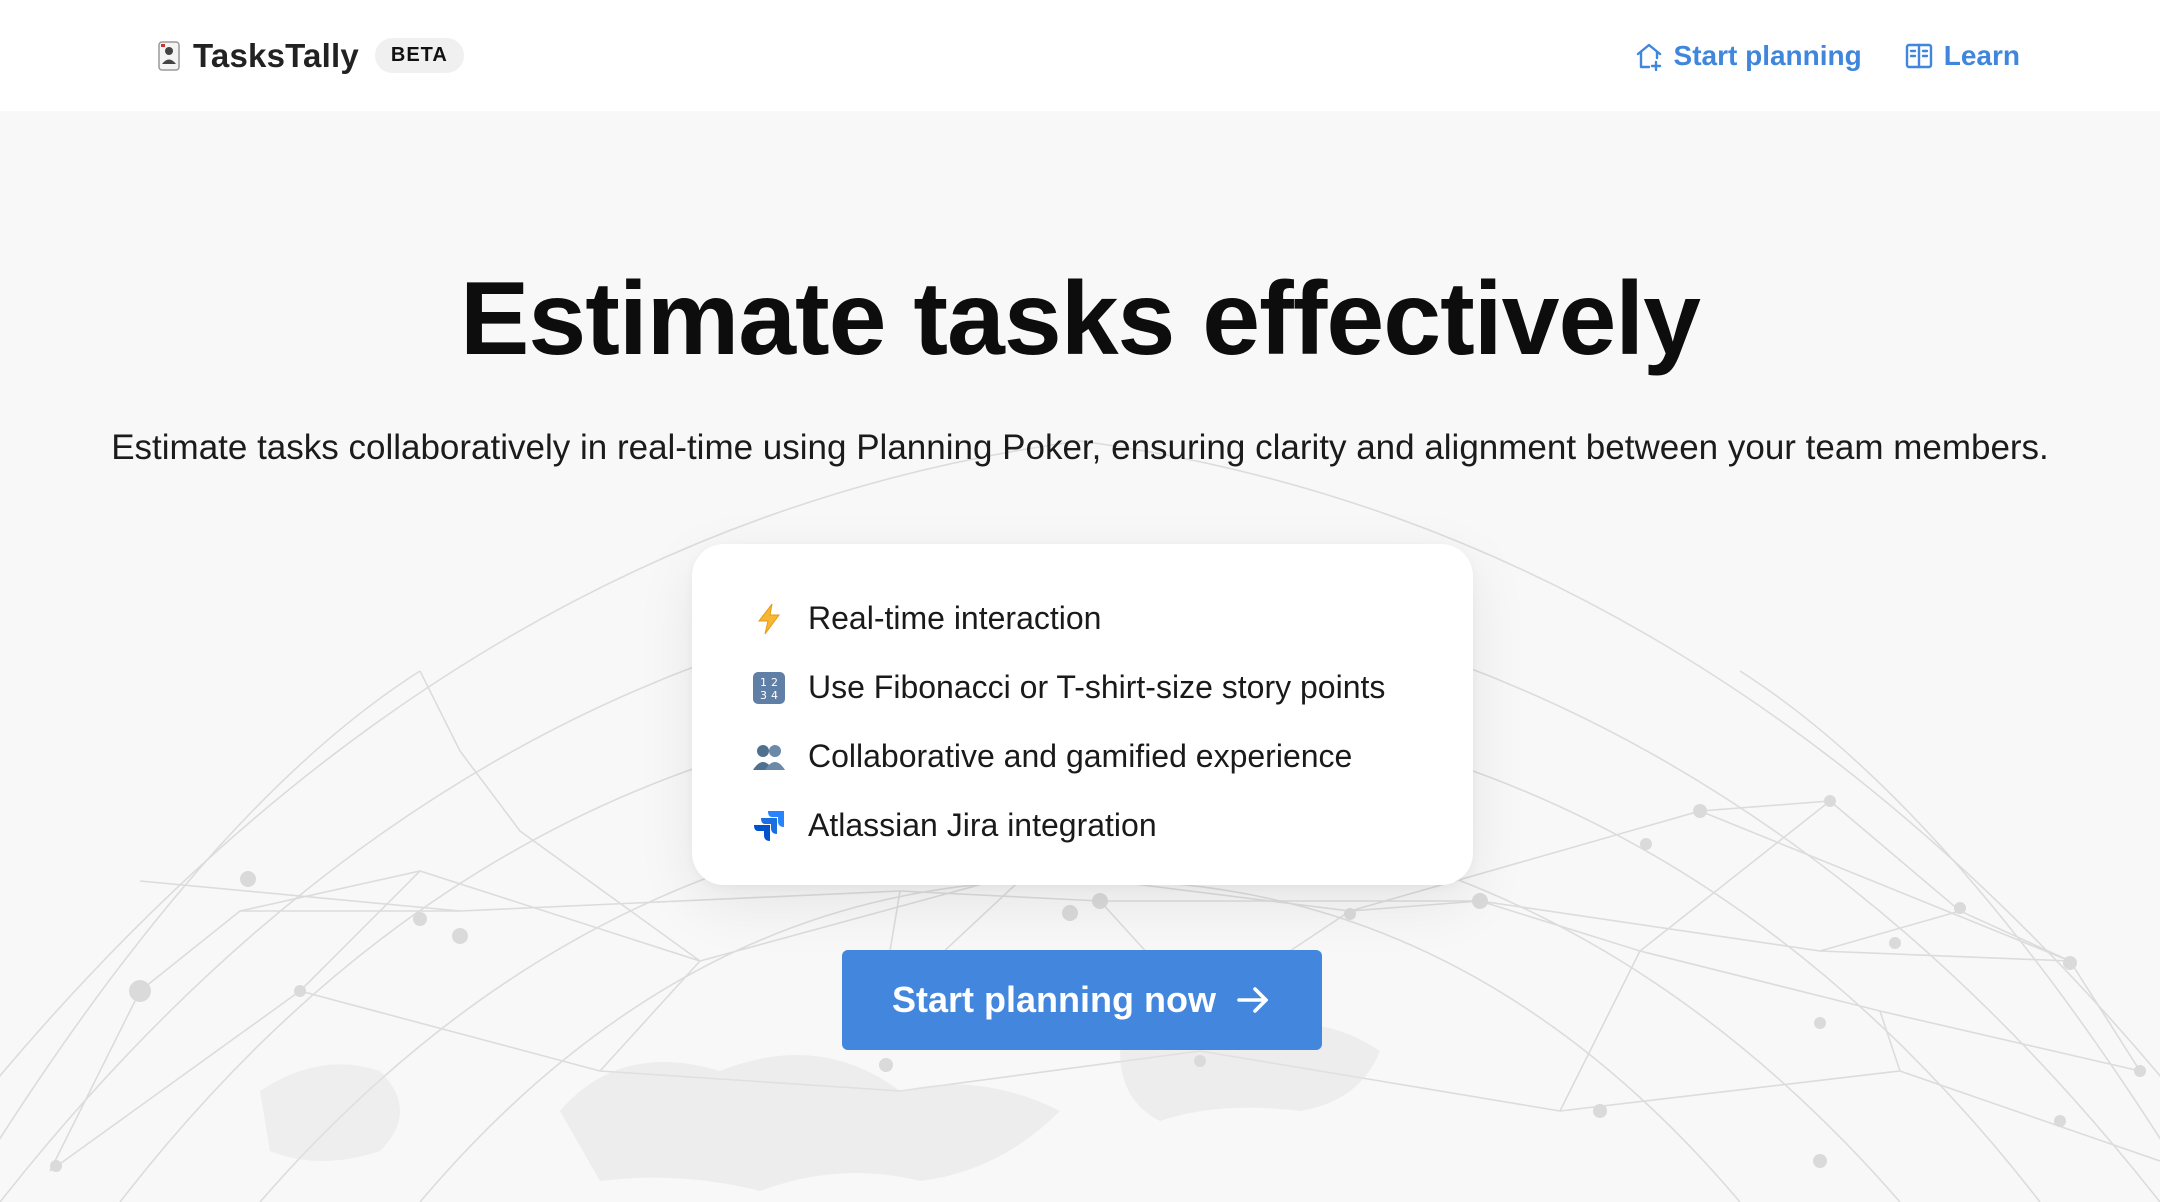 This screenshot has height=1202, width=2160. I want to click on hero-title: Estimate tasks effectively, so click(1080, 319).